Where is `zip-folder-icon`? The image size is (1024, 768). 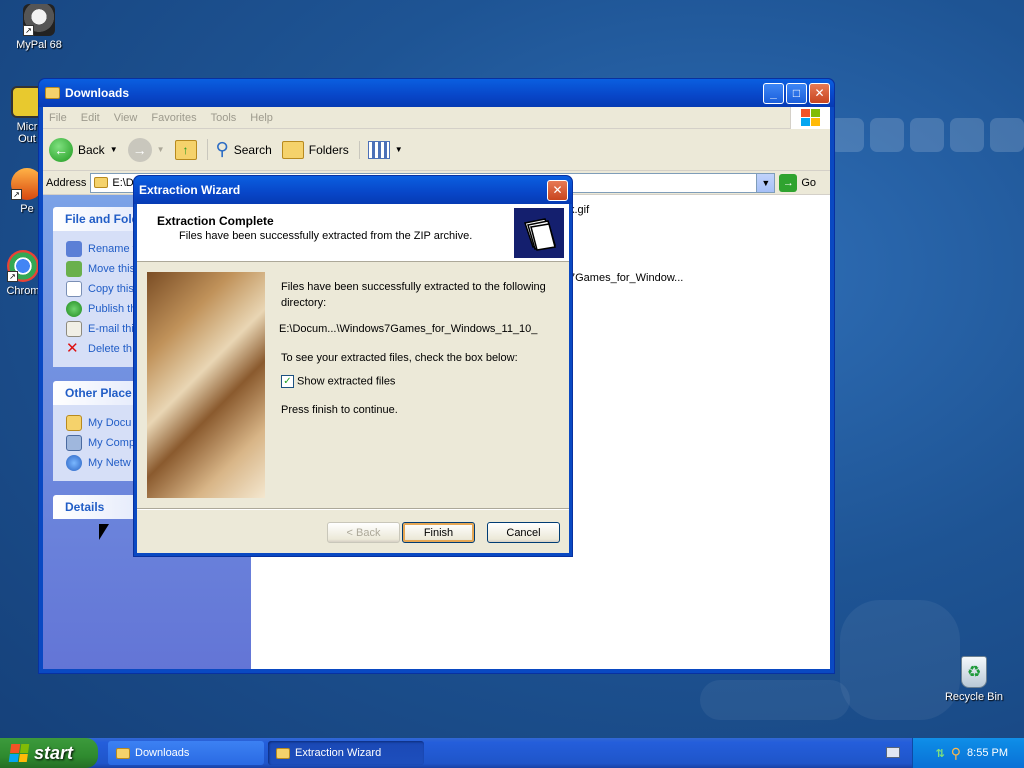 zip-folder-icon is located at coordinates (539, 233).